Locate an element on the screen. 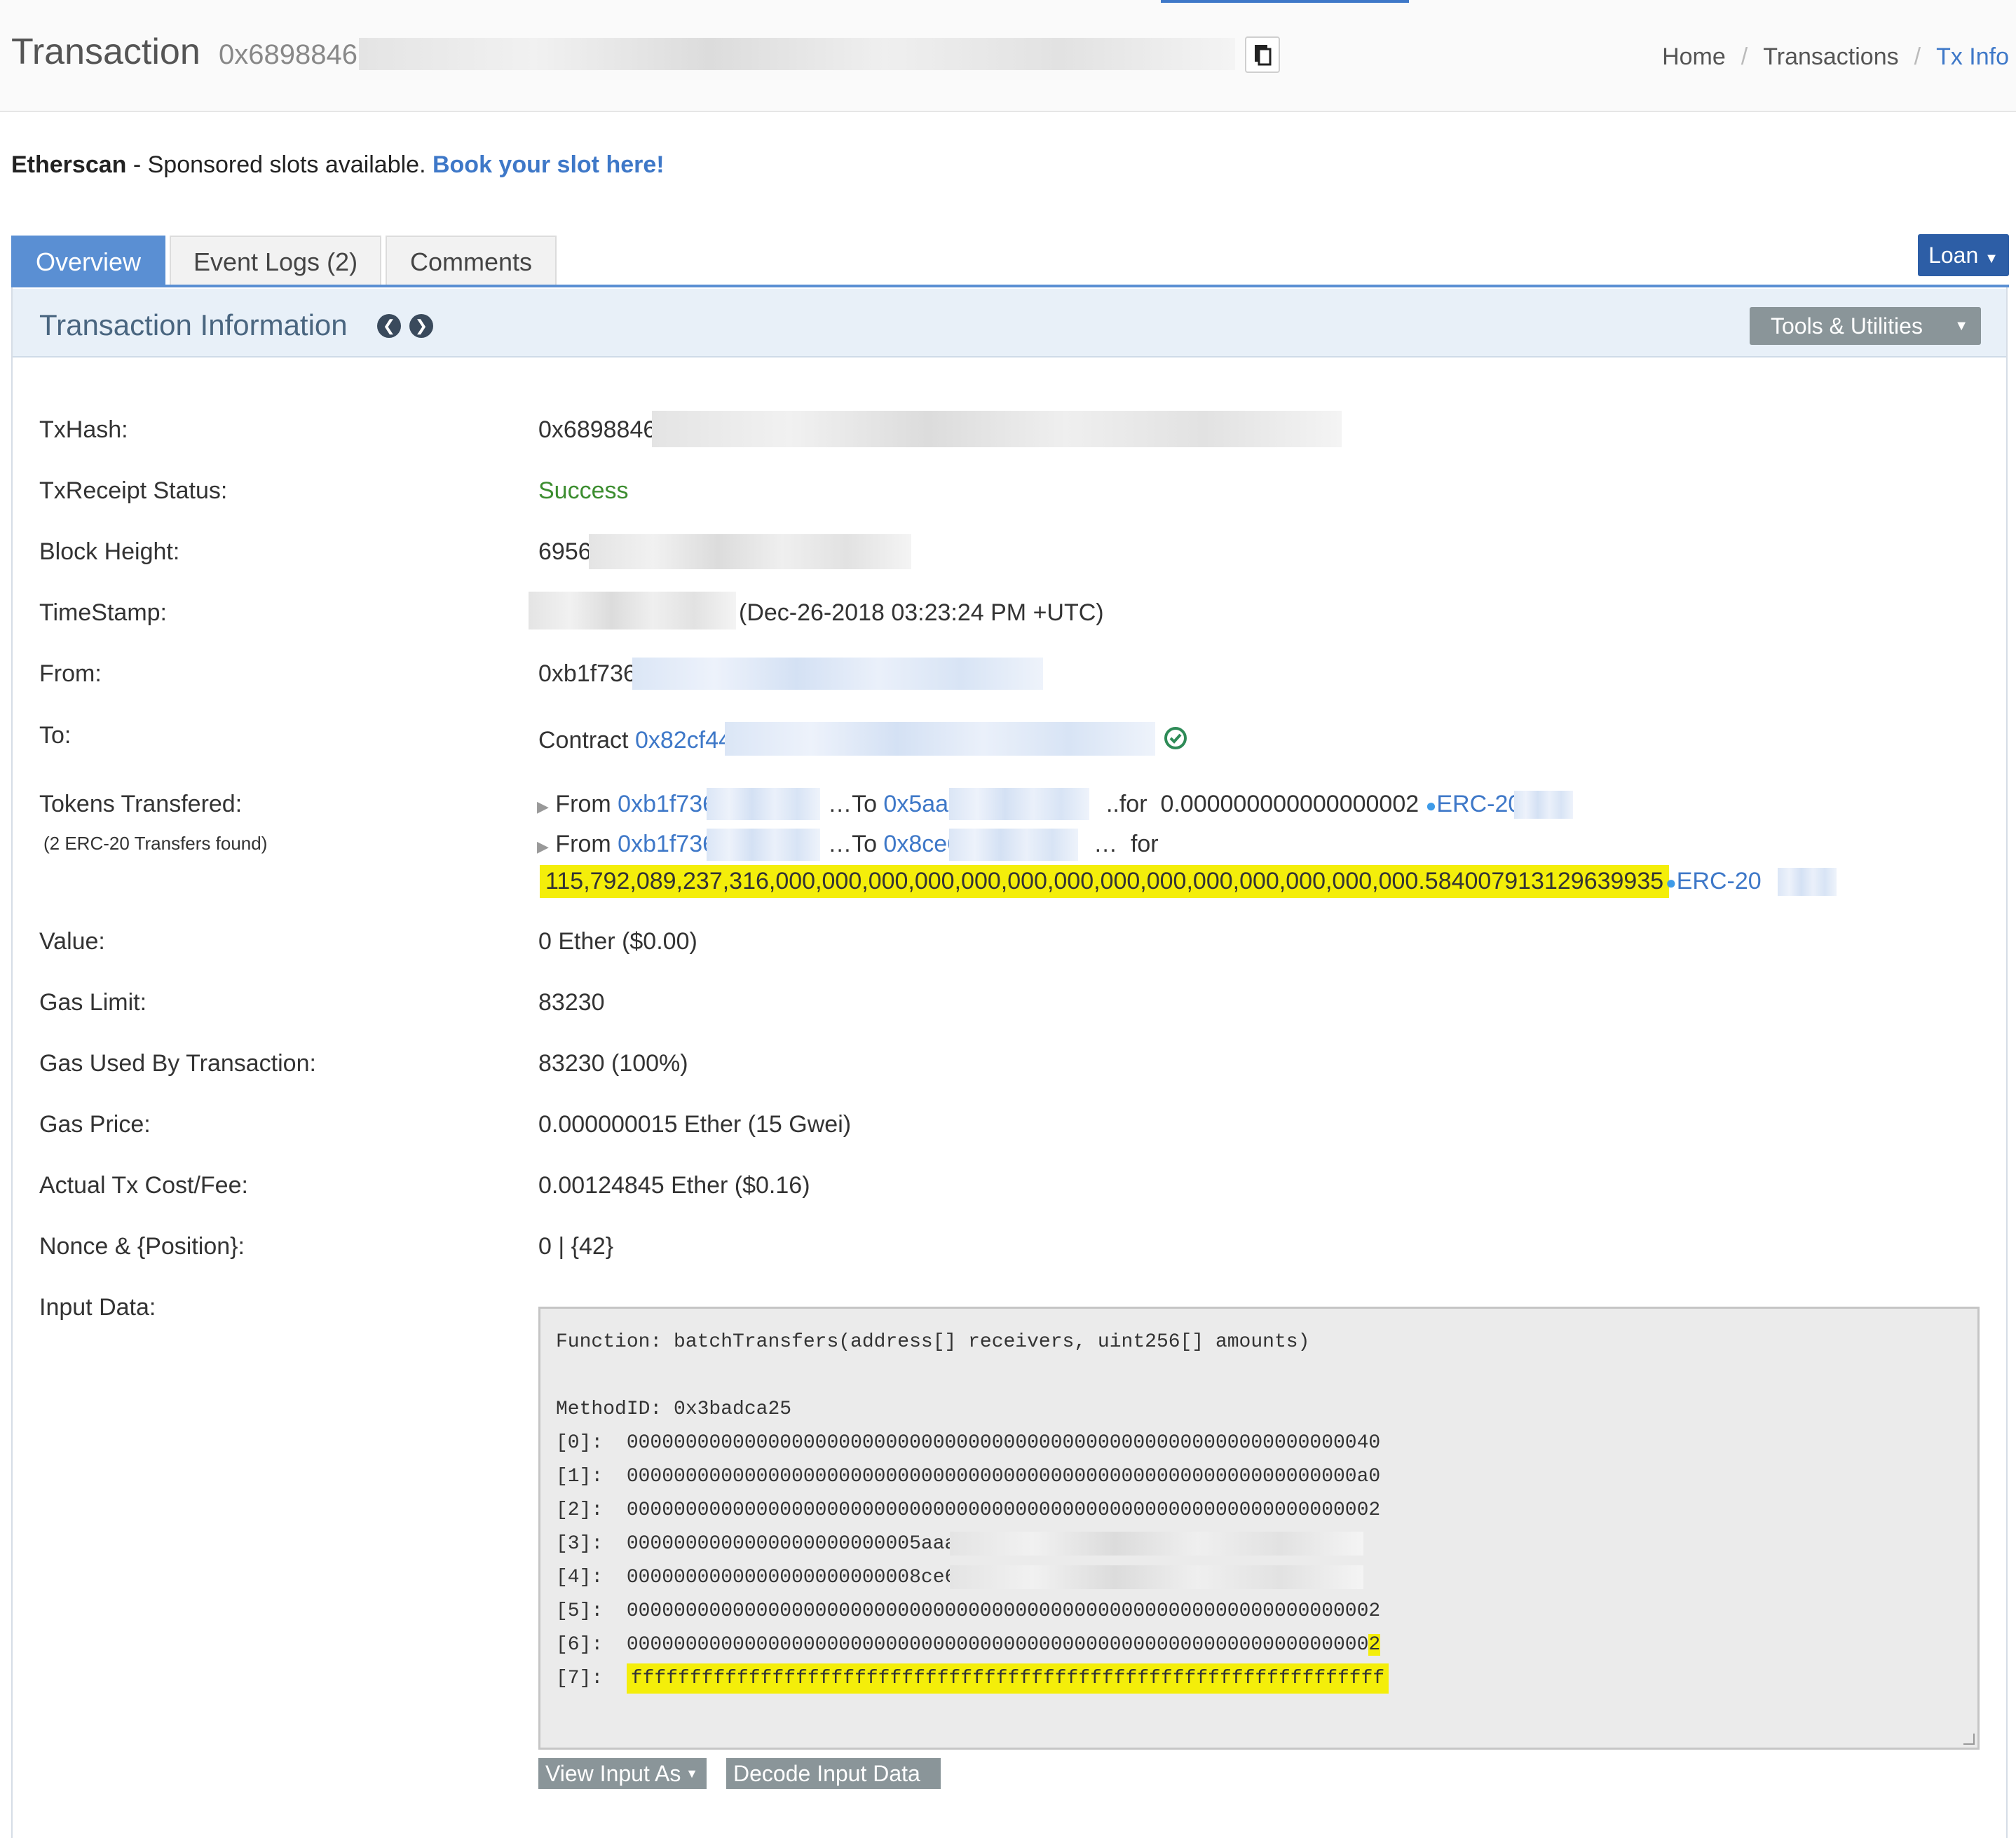 The image size is (2016, 1838). panel-title: Transaction Information is located at coordinates (194, 324).